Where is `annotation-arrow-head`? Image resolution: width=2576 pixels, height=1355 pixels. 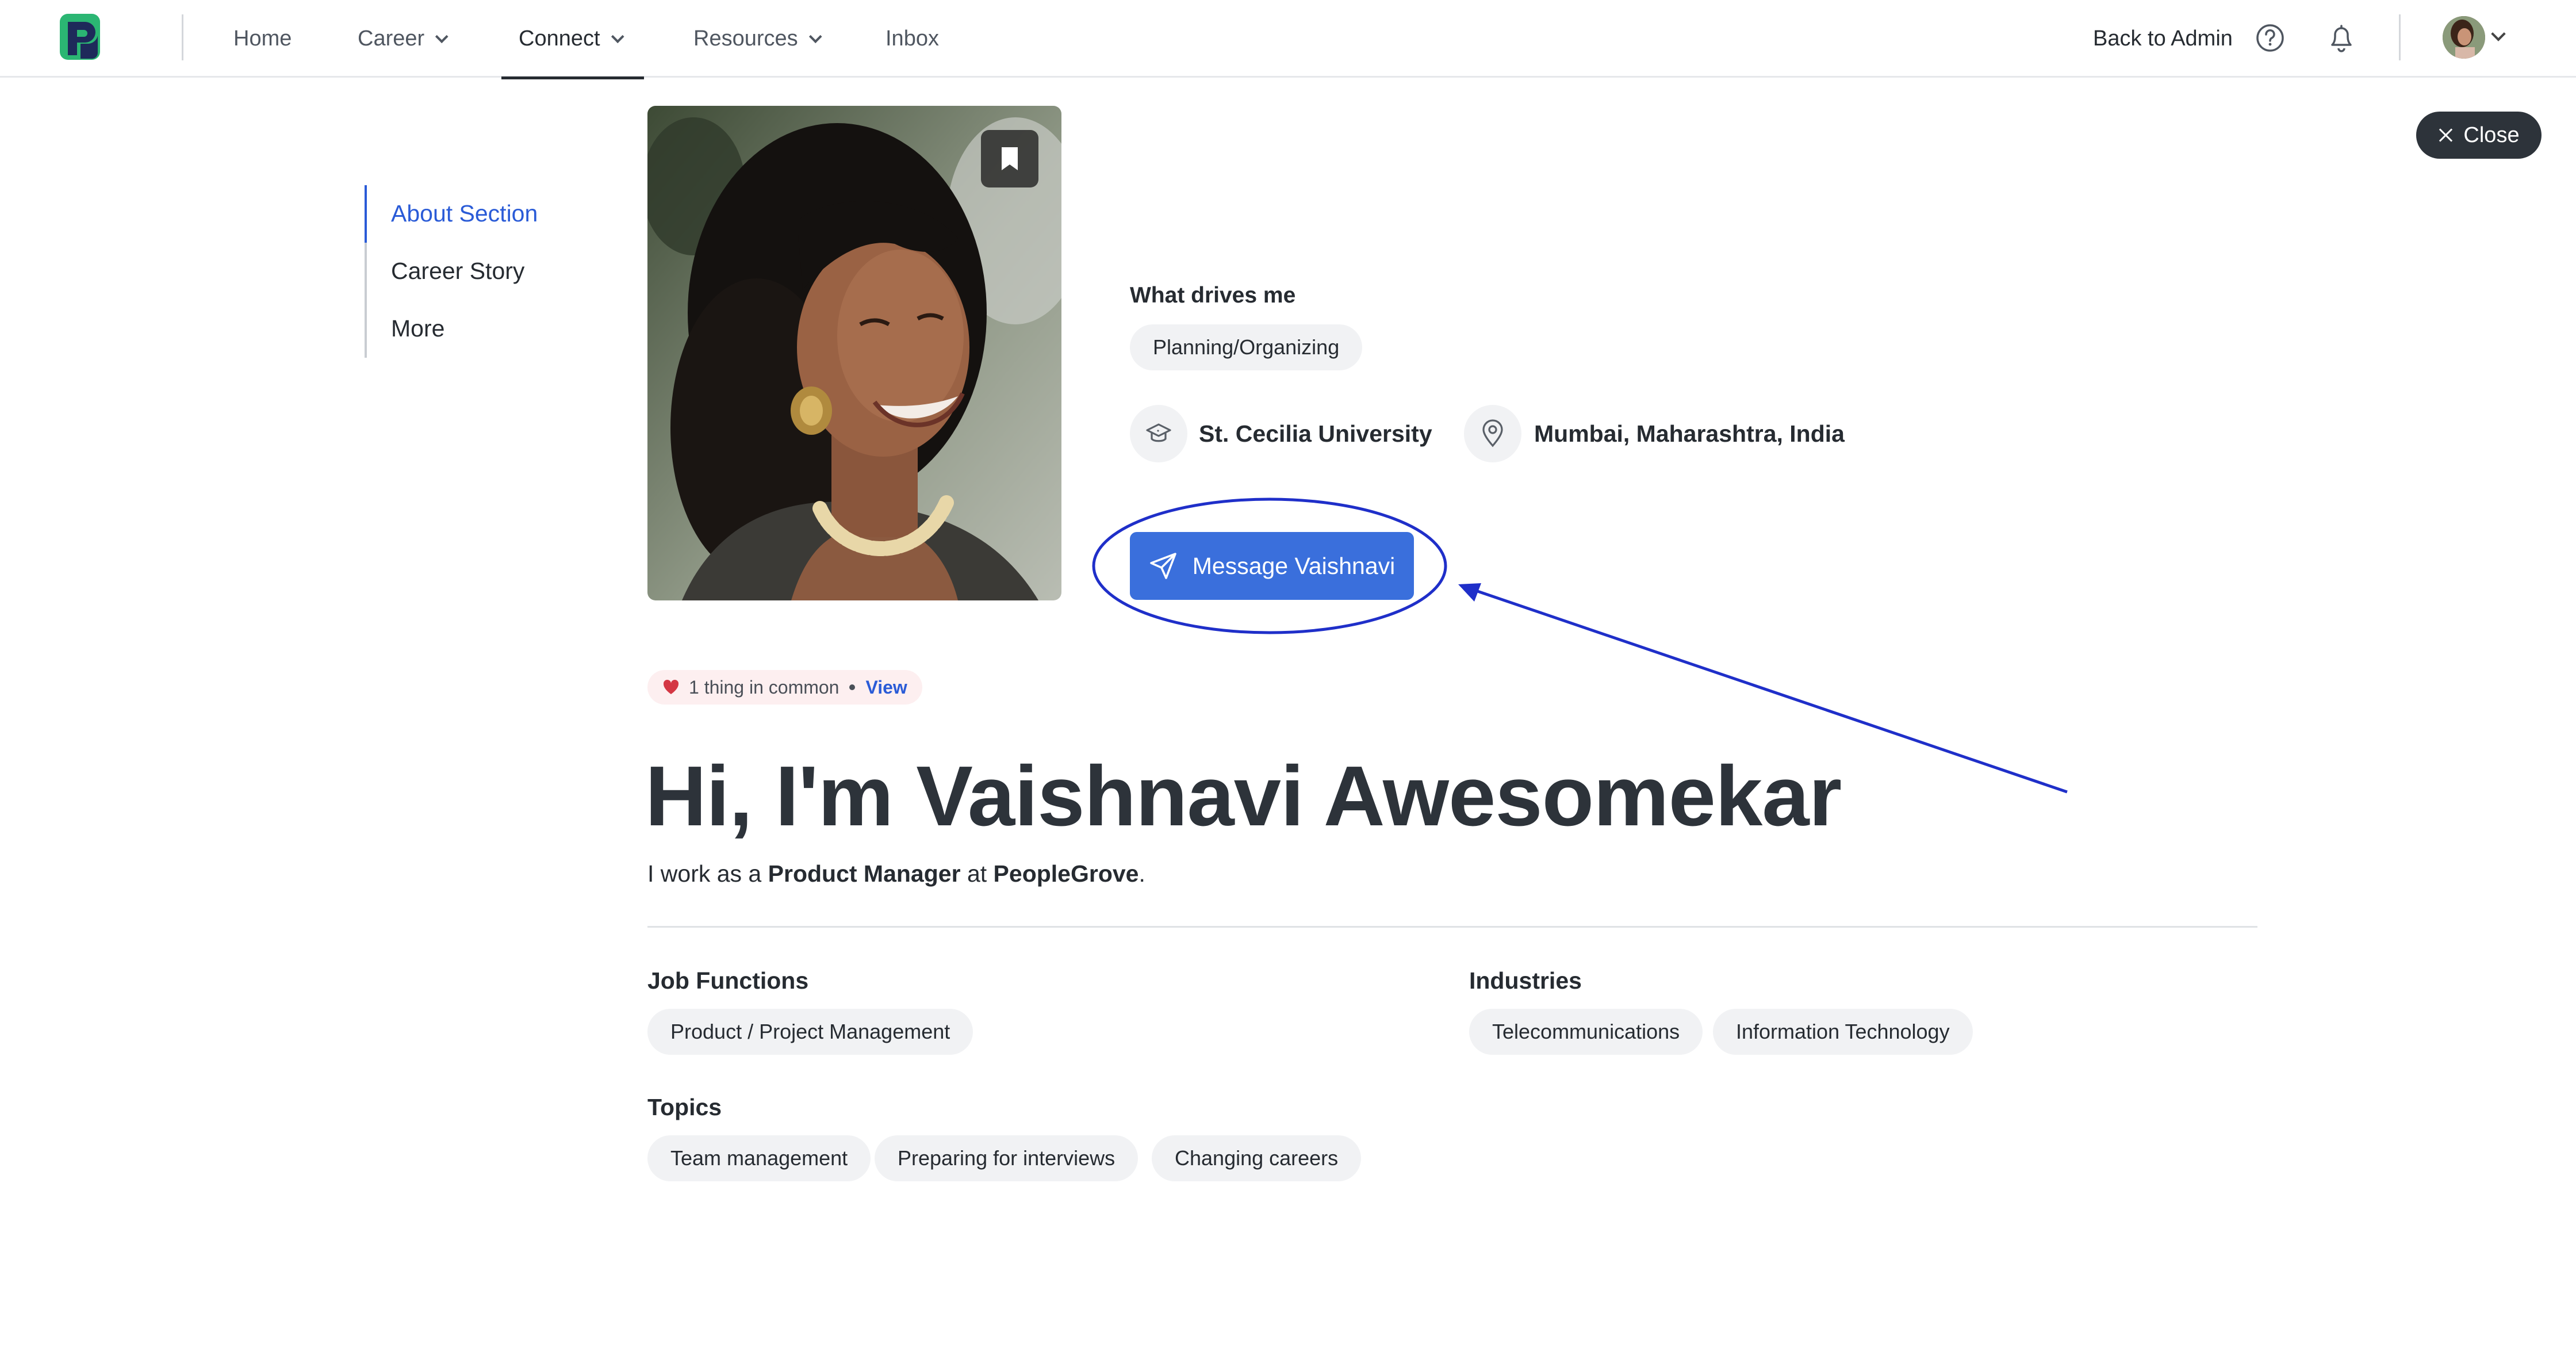 annotation-arrow-head is located at coordinates (1469, 592).